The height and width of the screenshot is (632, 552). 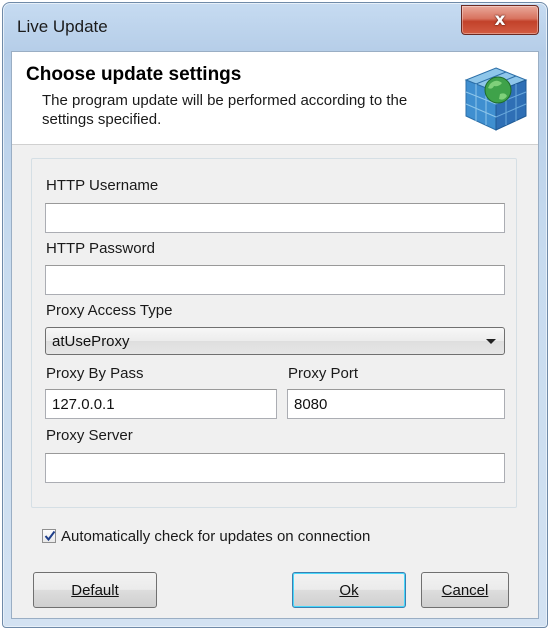 I want to click on proxy-port-input: 8080, so click(x=396, y=404).